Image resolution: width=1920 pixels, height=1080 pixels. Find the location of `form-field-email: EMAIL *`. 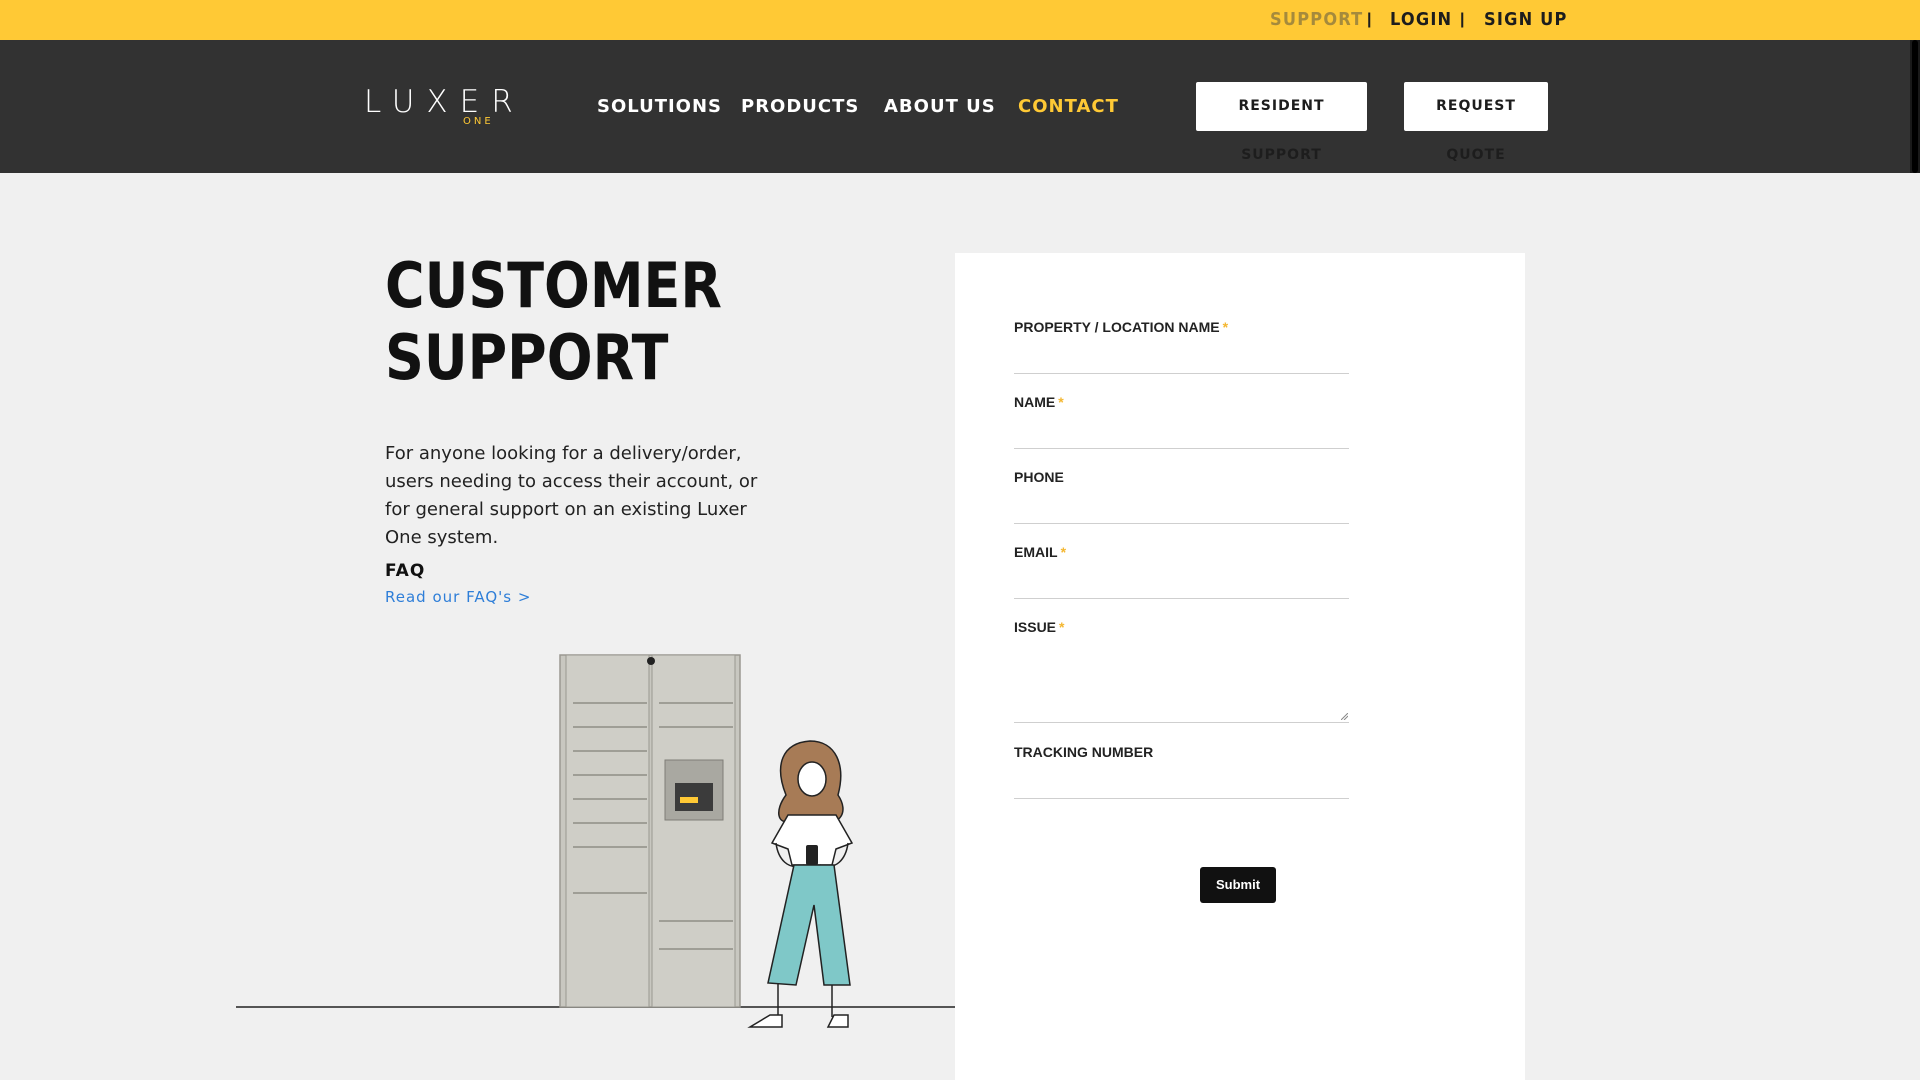

form-field-email: EMAIL * is located at coordinates (1181, 571).